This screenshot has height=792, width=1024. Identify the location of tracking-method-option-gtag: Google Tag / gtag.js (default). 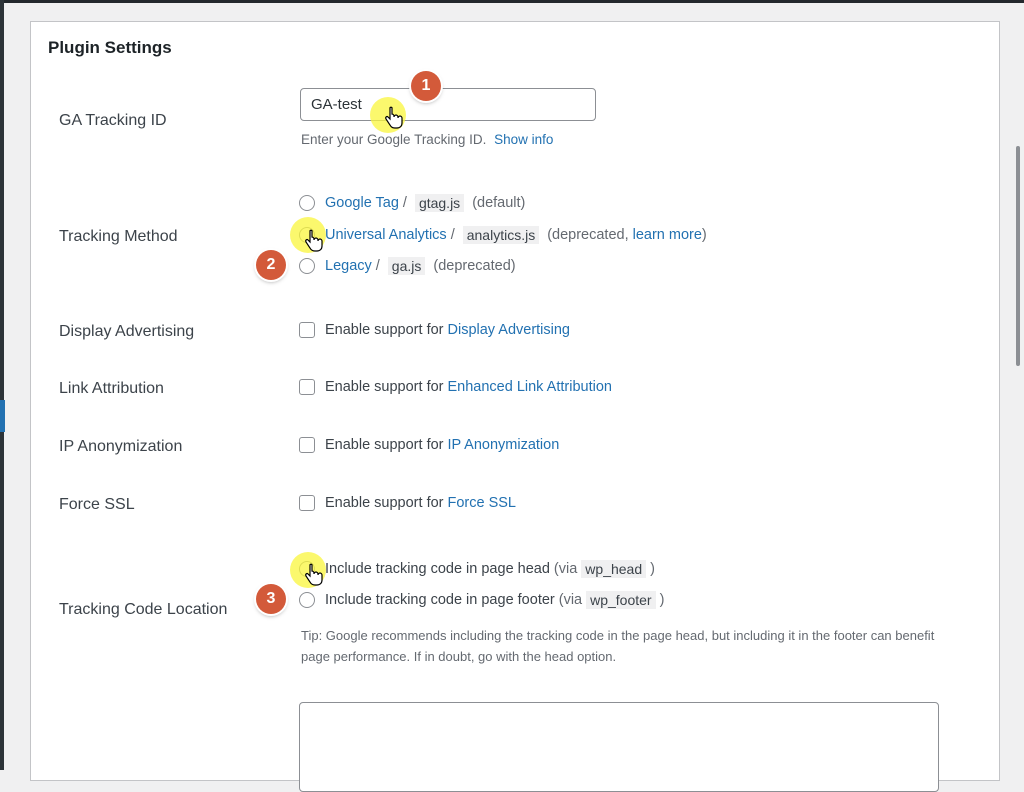
(412, 203).